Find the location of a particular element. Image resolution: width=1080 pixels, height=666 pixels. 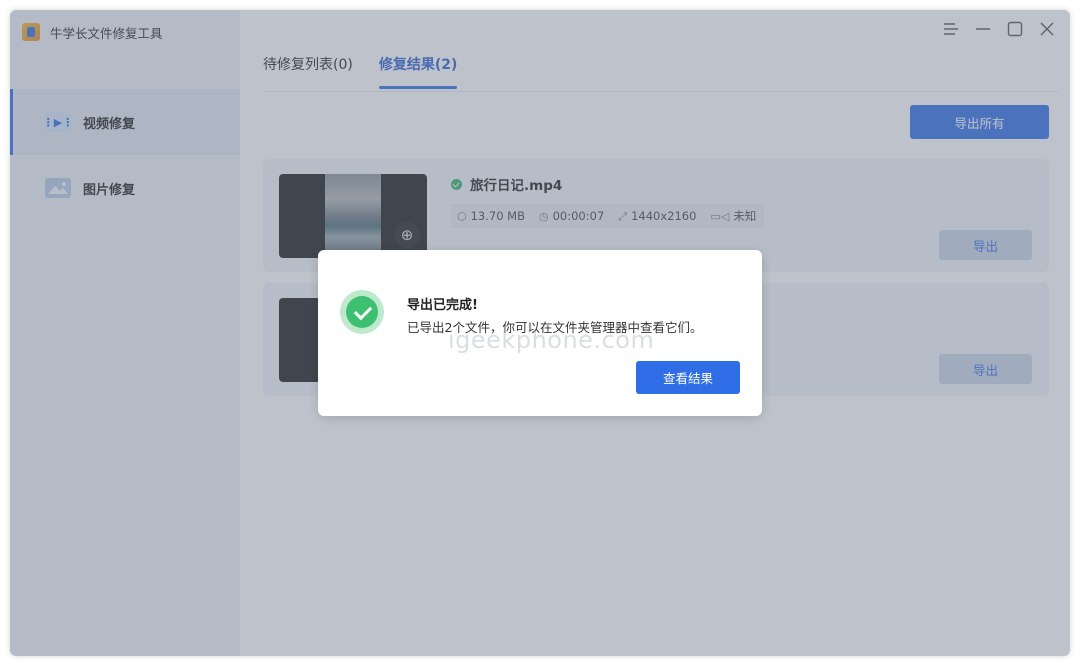

view-results-button: 查看结果 is located at coordinates (688, 377).